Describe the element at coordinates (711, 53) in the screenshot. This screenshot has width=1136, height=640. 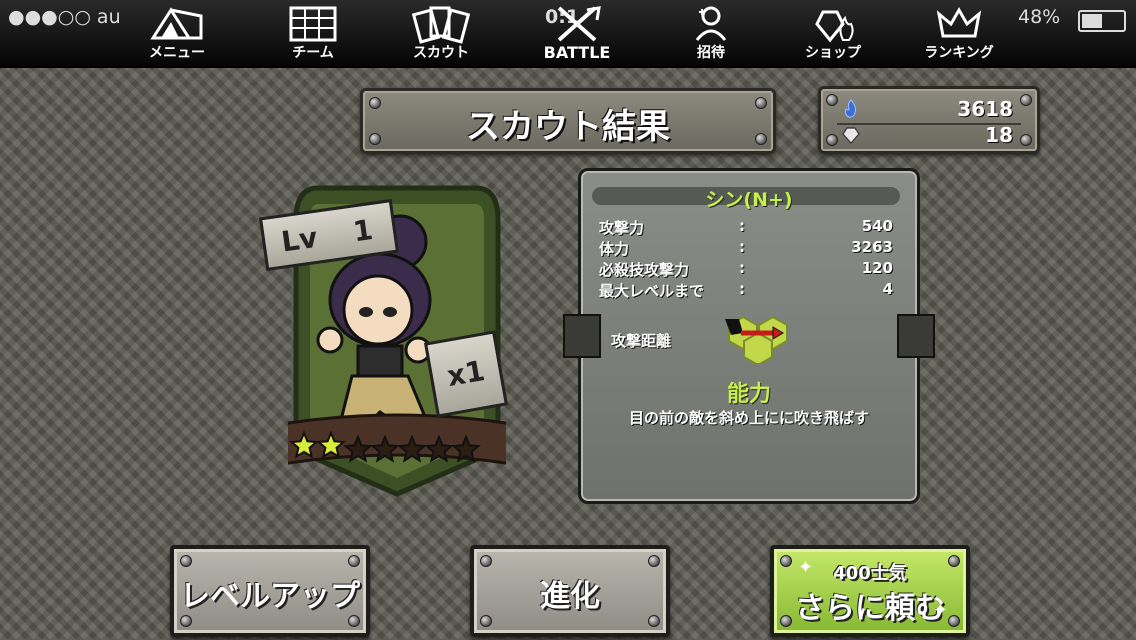
I see `nav-label: 招待` at that location.